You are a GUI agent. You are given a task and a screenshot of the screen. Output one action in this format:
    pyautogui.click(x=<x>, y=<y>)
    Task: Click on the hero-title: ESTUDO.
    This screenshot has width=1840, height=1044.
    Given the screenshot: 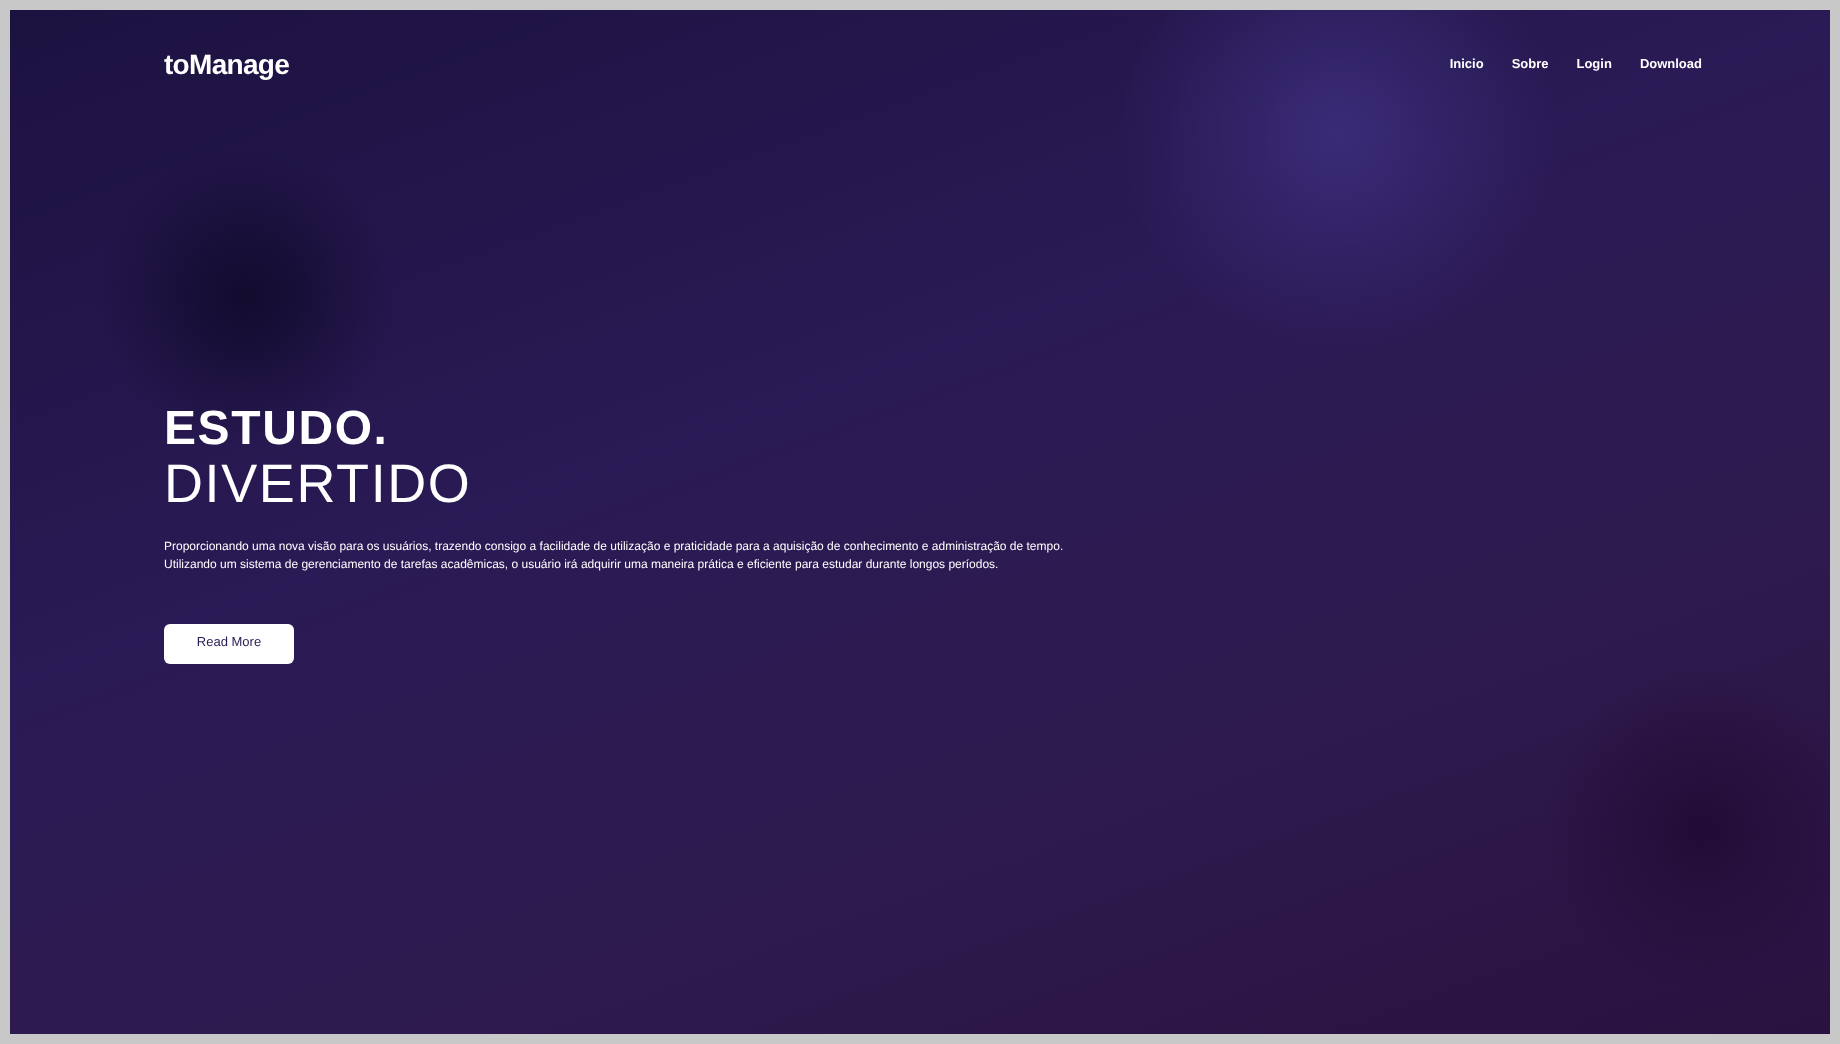 What is the action you would take?
    pyautogui.click(x=277, y=430)
    